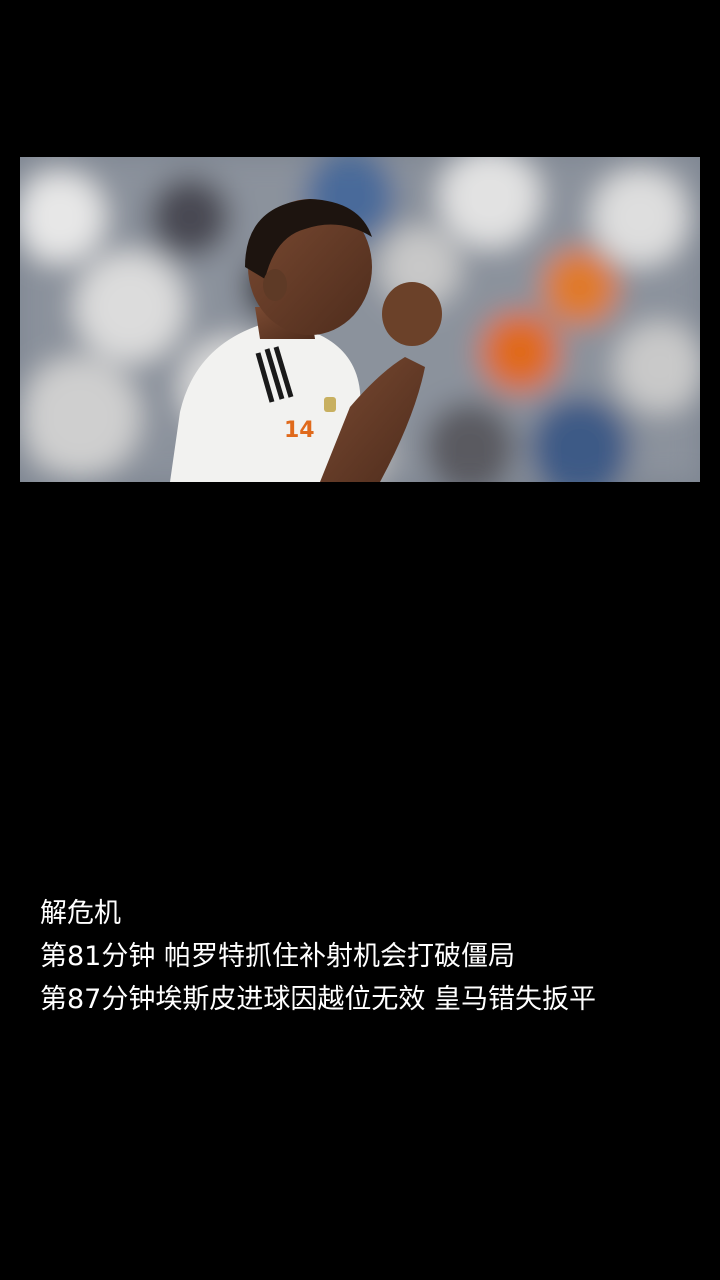  I want to click on svg-text: 14, so click(299, 430).